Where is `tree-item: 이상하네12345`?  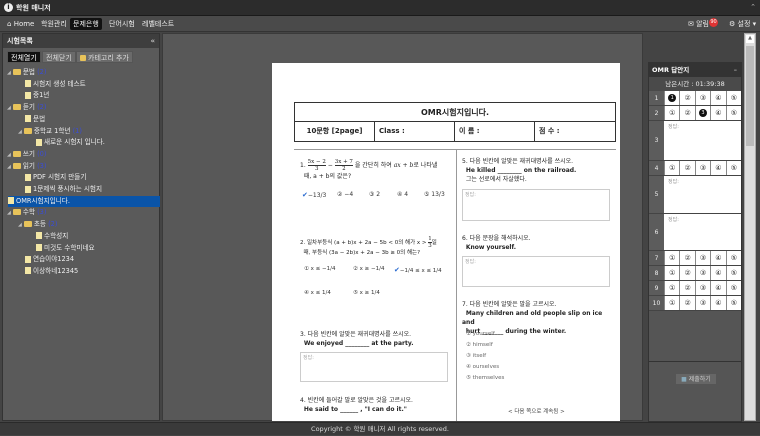 tree-item: 이상하네12345 is located at coordinates (51, 272).